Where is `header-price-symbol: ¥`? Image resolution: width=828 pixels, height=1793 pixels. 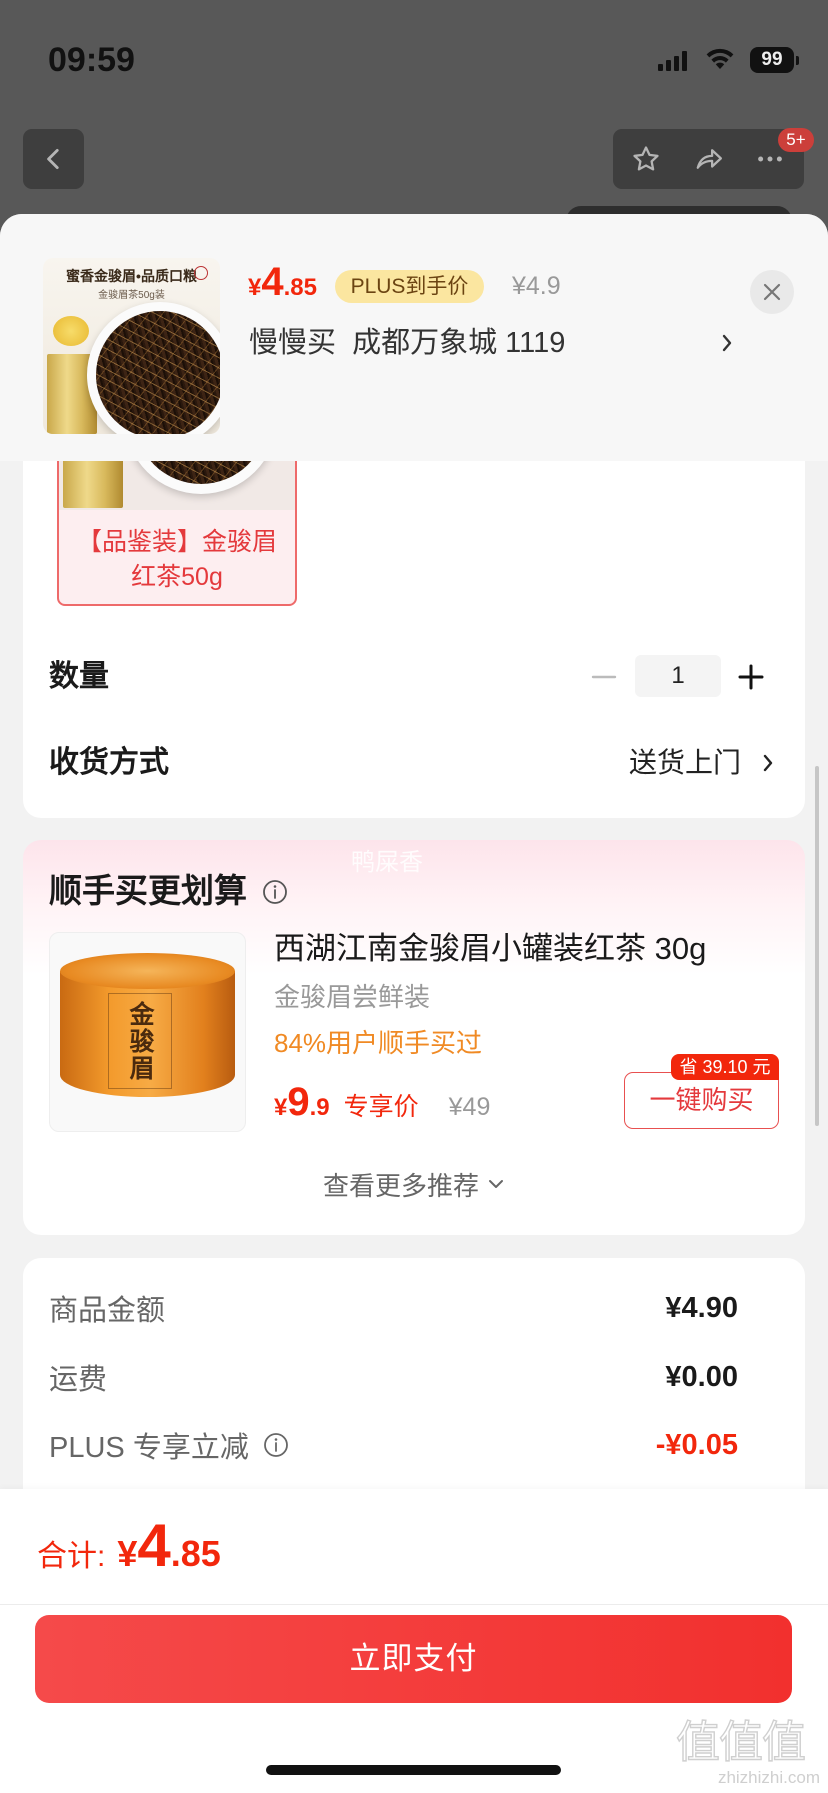
header-price-symbol: ¥ is located at coordinates (255, 287).